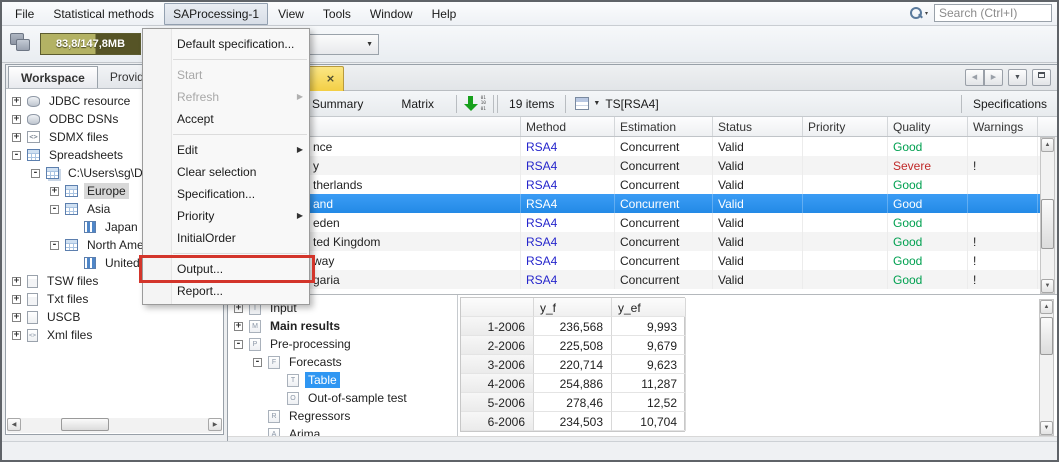  Describe the element at coordinates (993, 77) in the screenshot. I see `navigate-forward-icon: ▶` at that location.